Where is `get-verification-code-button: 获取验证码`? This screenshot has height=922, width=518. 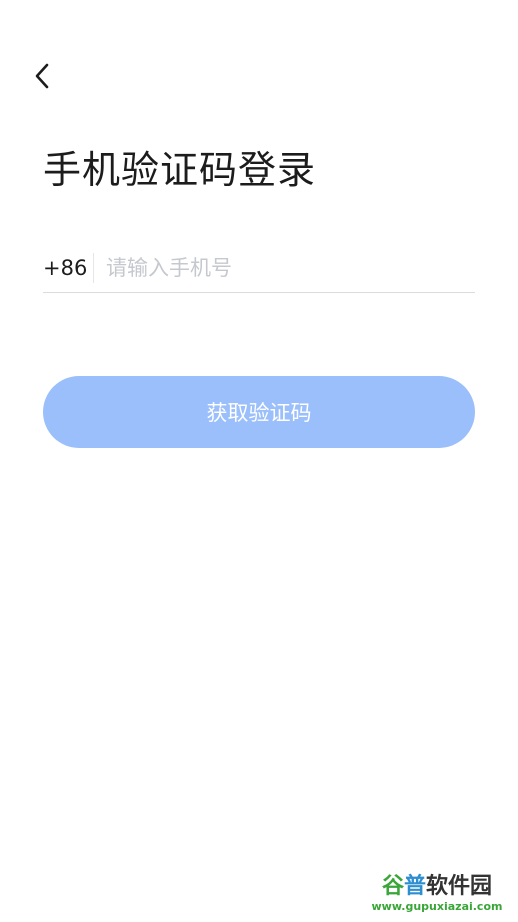
get-verification-code-button: 获取验证码 is located at coordinates (259, 412).